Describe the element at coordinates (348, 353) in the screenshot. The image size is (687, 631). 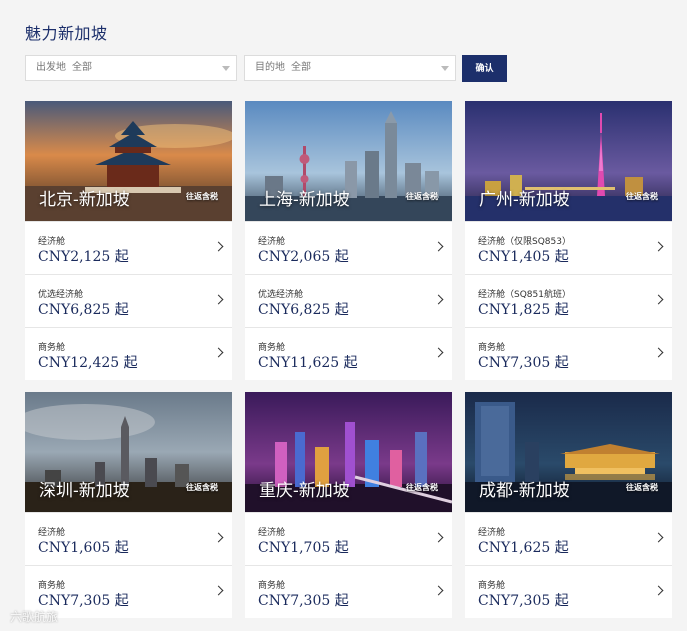
I see `fare-row: 商务舱 CNY11,625 起` at that location.